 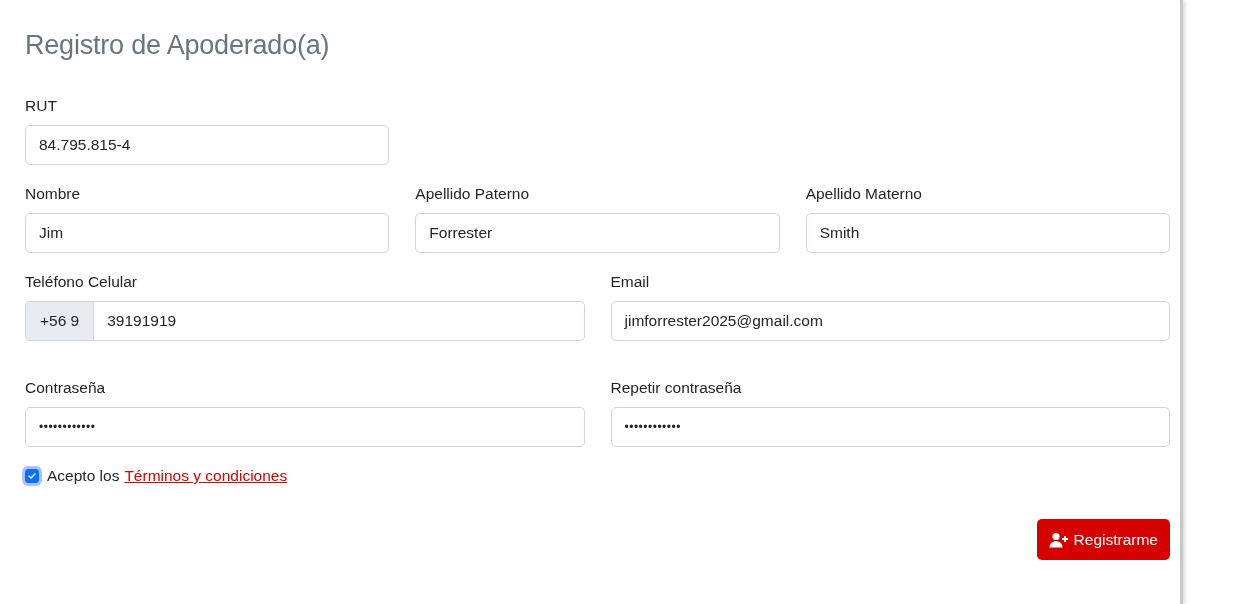 What do you see at coordinates (207, 233) in the screenshot?
I see `input-field: Jim` at bounding box center [207, 233].